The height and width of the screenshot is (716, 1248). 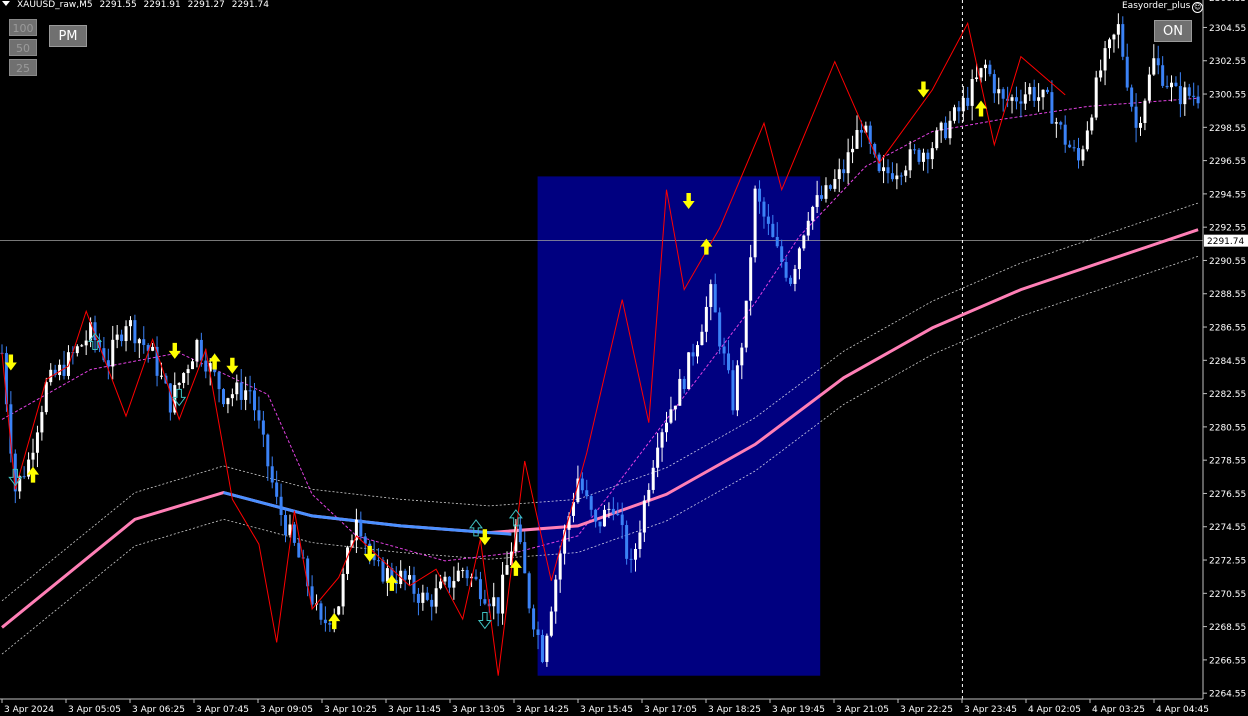 I want to click on price-tick-label: 2266.55, so click(x=1227, y=661).